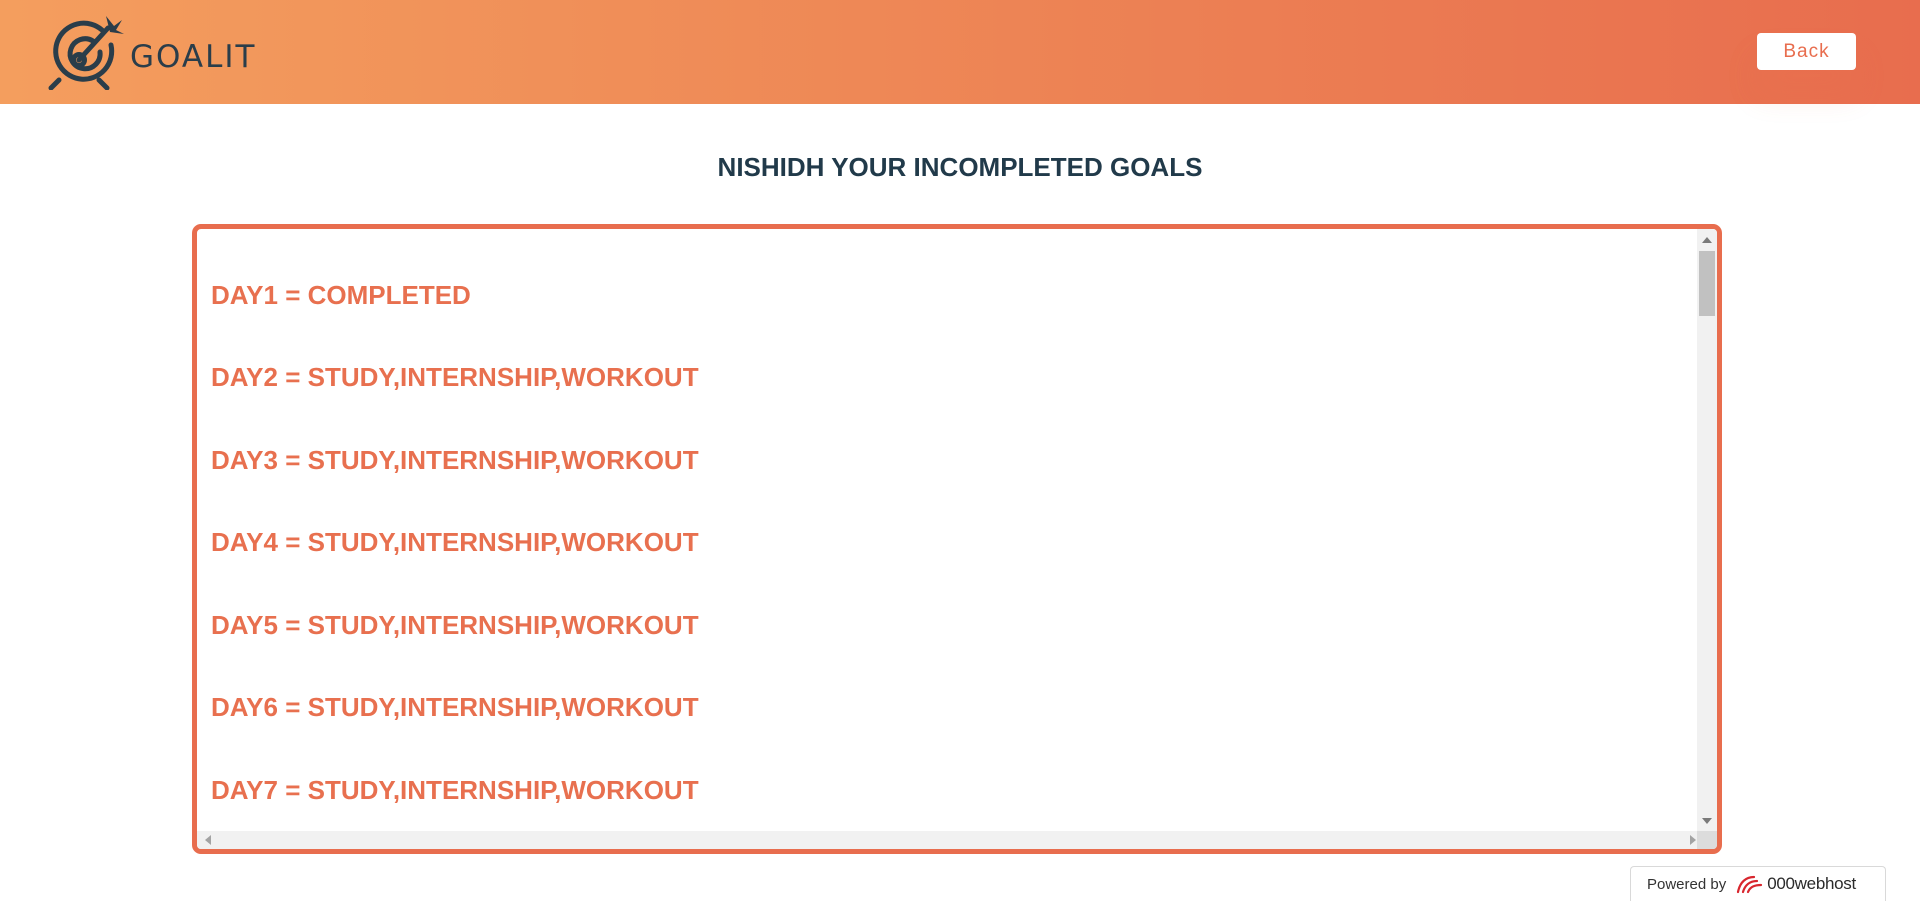 This screenshot has height=901, width=1920. What do you see at coordinates (455, 707) in the screenshot?
I see `goal-item-day6: DAY6 = STUDY,INTERNSHIP,WORKOUT` at bounding box center [455, 707].